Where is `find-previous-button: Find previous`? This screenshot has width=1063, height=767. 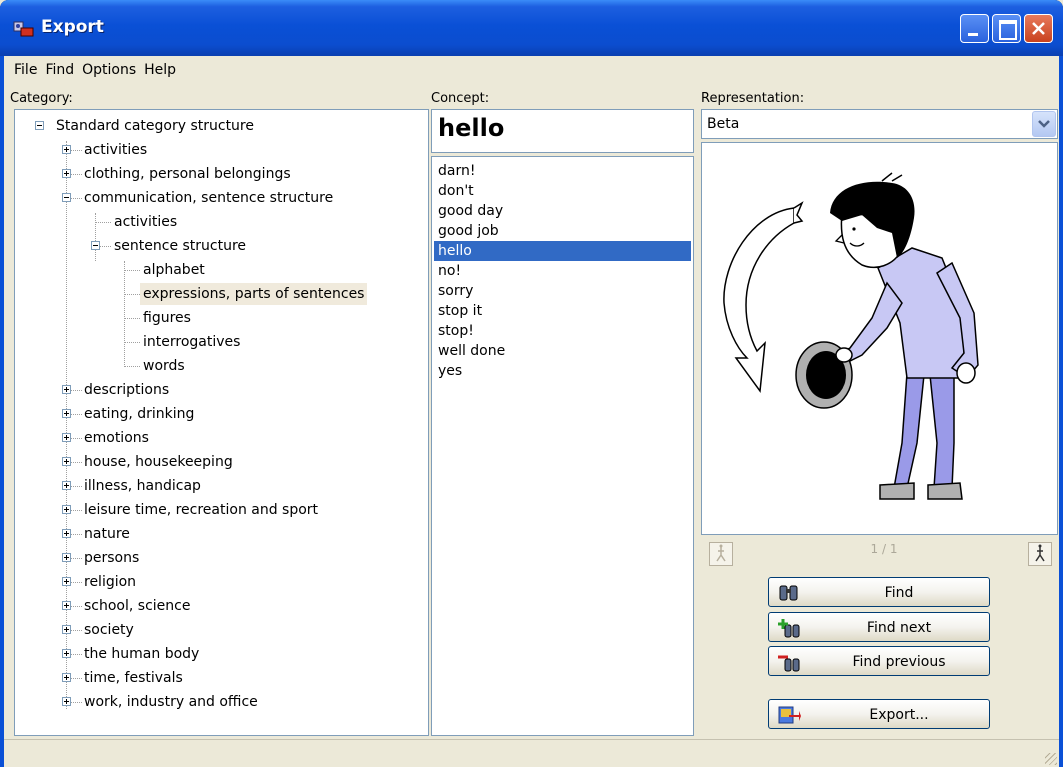
find-previous-button: Find previous is located at coordinates (879, 661).